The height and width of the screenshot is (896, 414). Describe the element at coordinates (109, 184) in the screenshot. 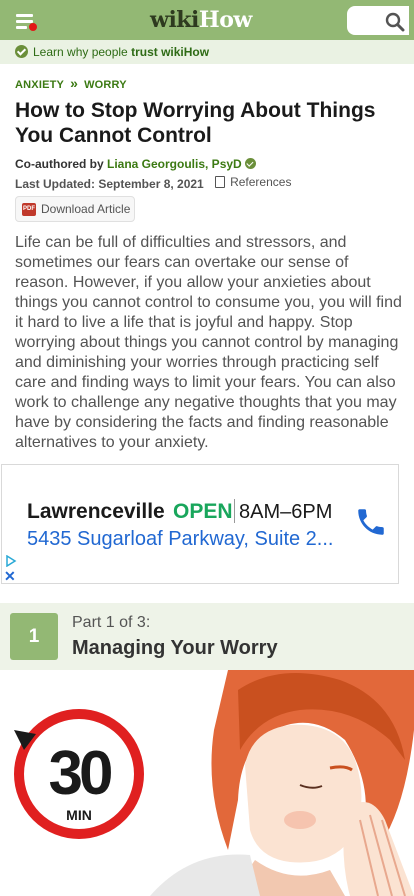

I see `updated-text: Last Updated: September 8, 2021` at that location.